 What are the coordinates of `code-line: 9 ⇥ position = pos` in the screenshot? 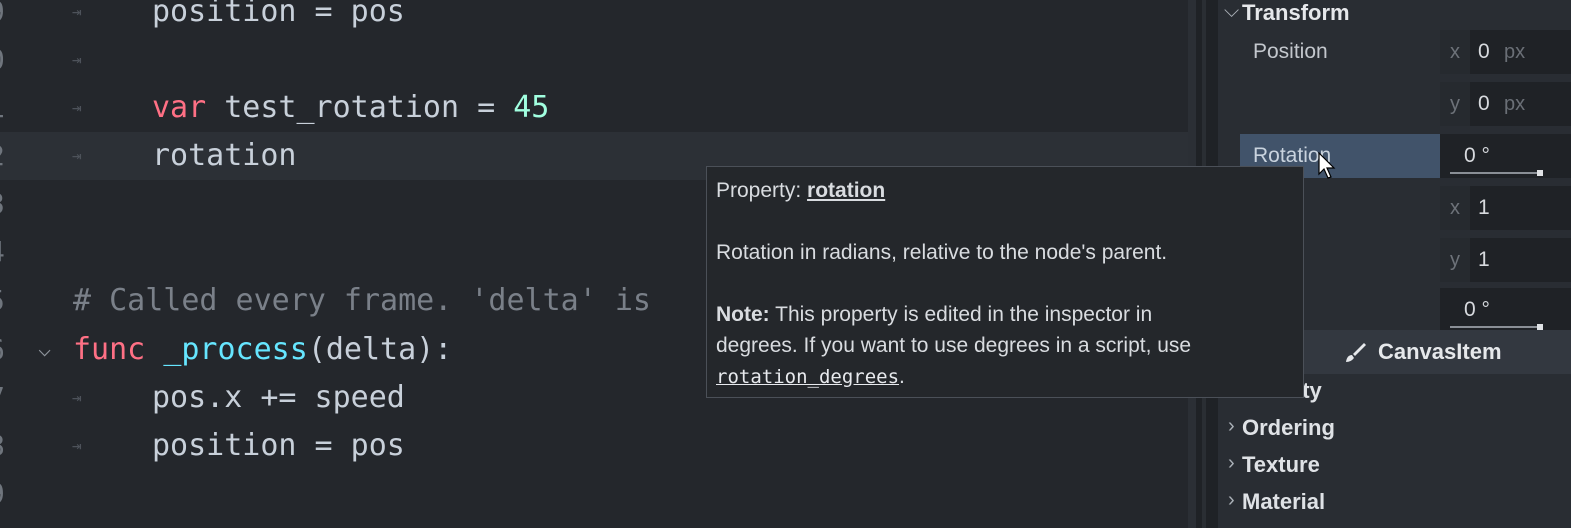 It's located at (594, 18).